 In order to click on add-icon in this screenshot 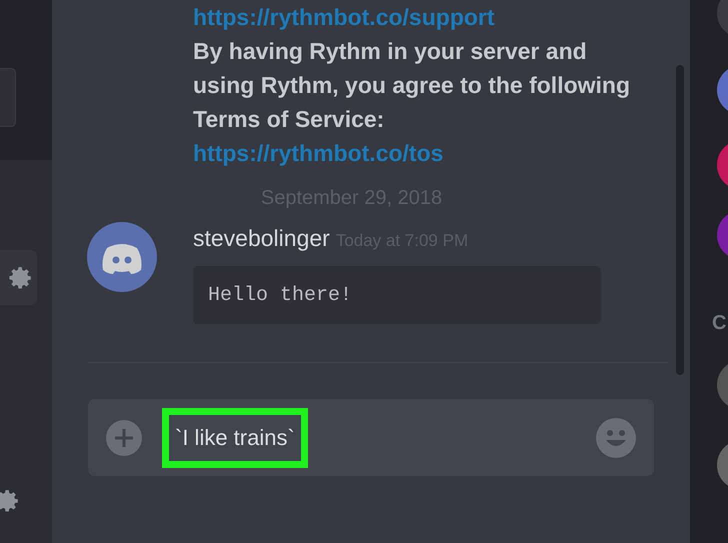, I will do `click(124, 438)`.